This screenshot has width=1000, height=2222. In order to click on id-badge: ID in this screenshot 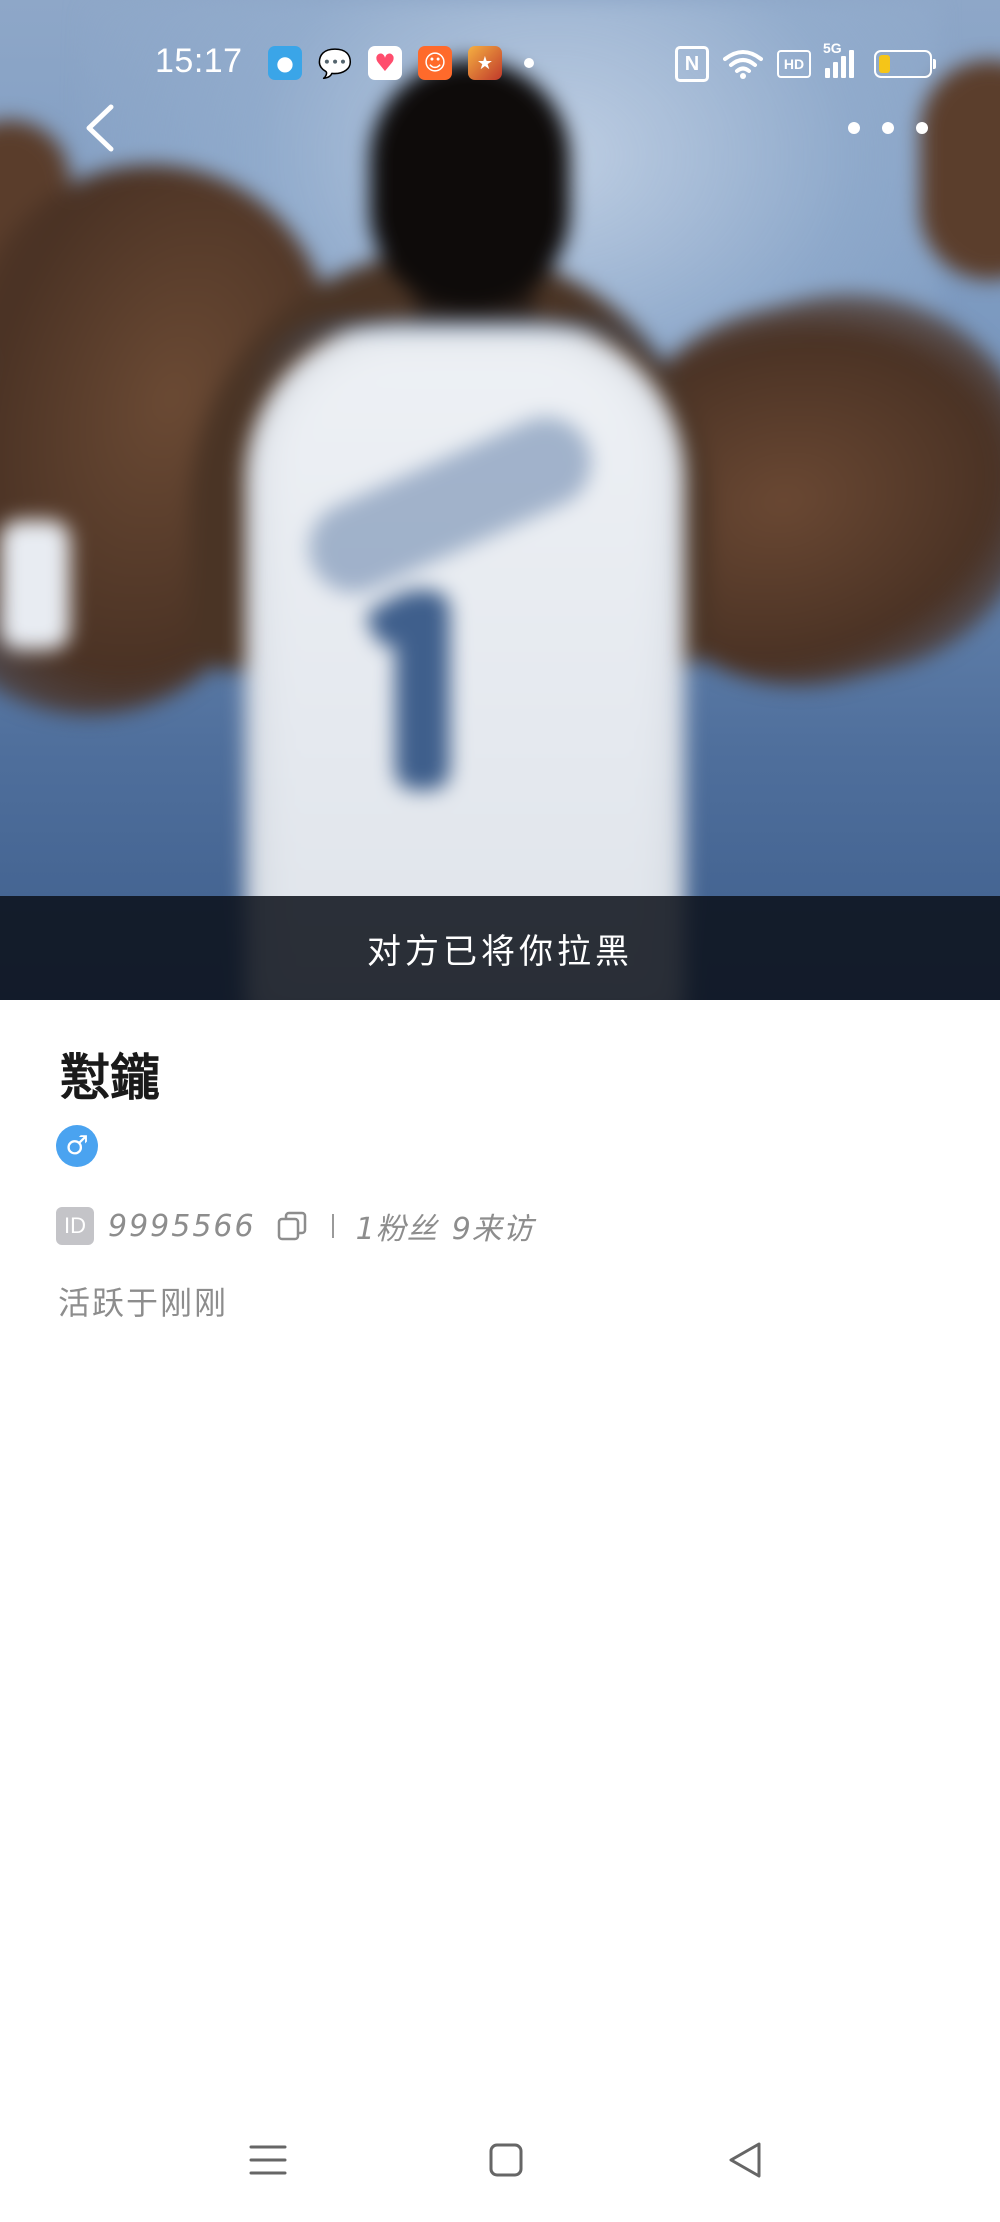, I will do `click(75, 1226)`.